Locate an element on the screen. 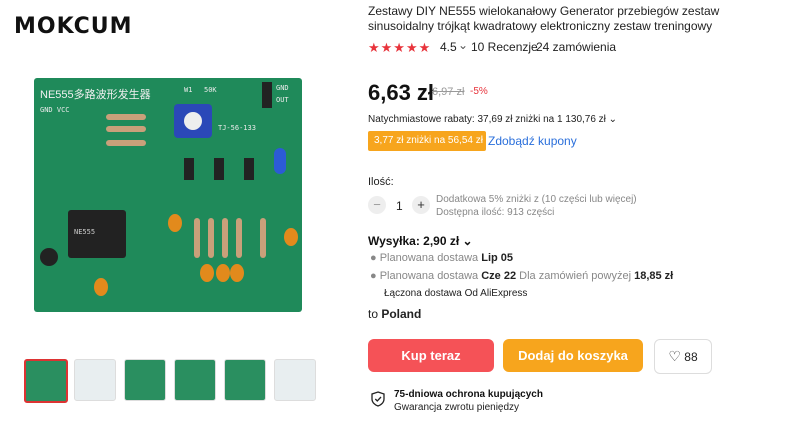 The image size is (800, 429). potentiometer is located at coordinates (193, 121).